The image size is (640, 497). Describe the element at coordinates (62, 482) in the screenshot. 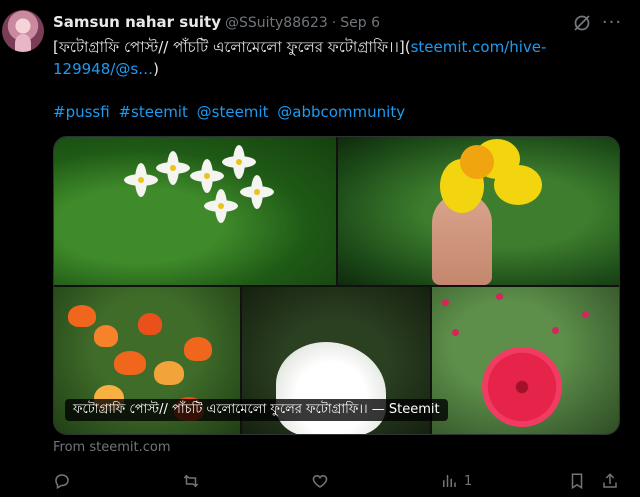

I see `reply-icon` at that location.